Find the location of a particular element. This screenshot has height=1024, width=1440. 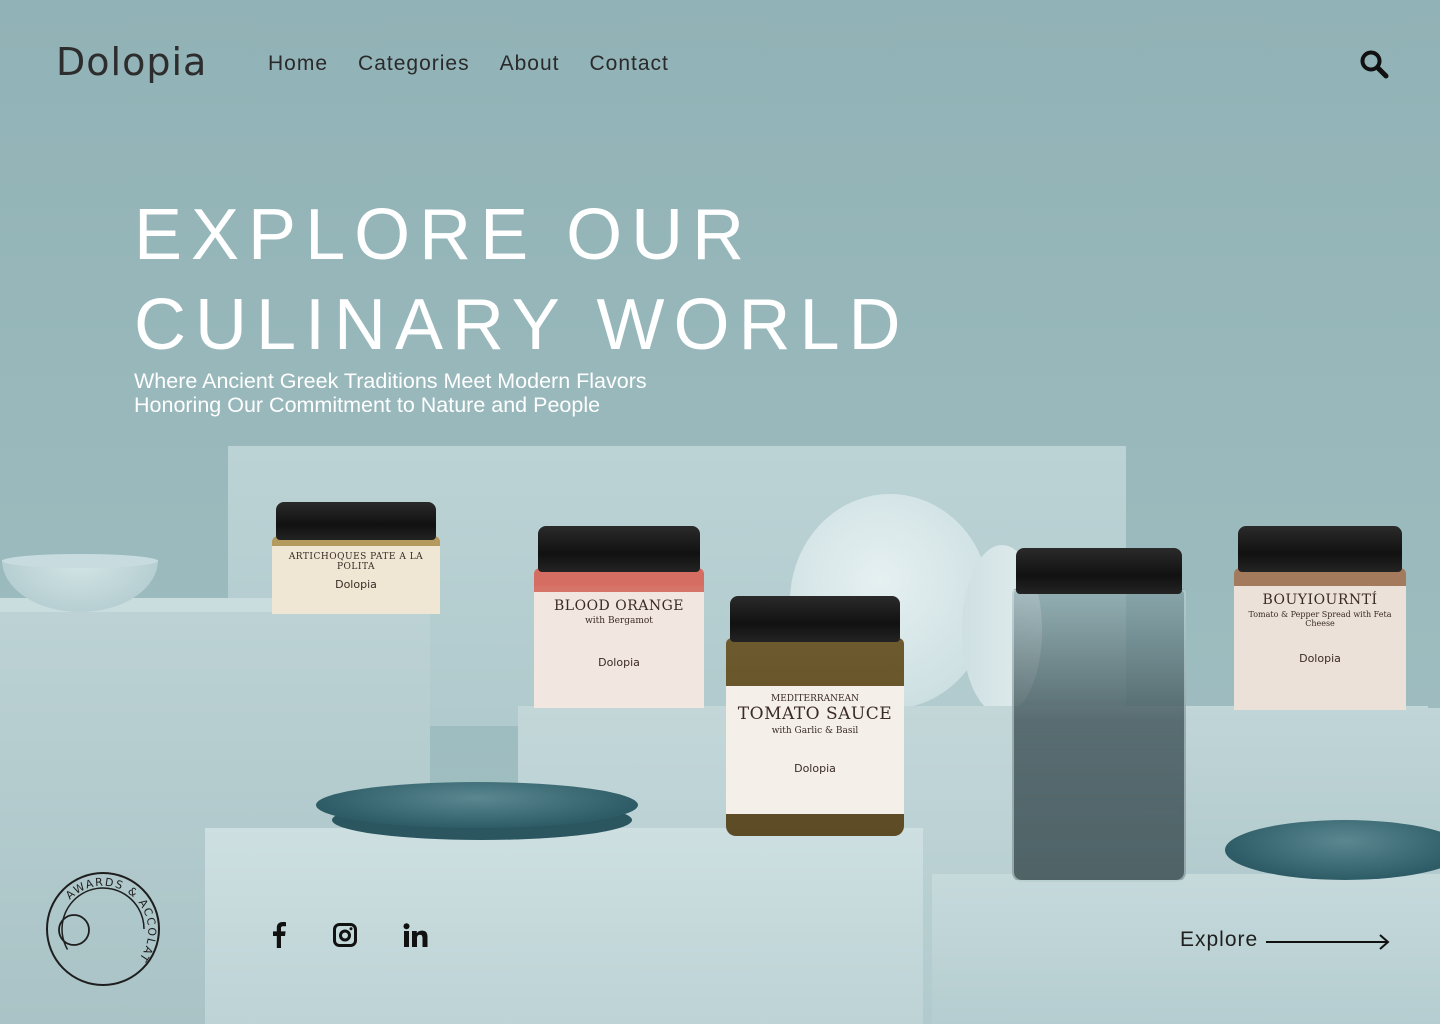

explore-button: Explore is located at coordinates (1286, 940).